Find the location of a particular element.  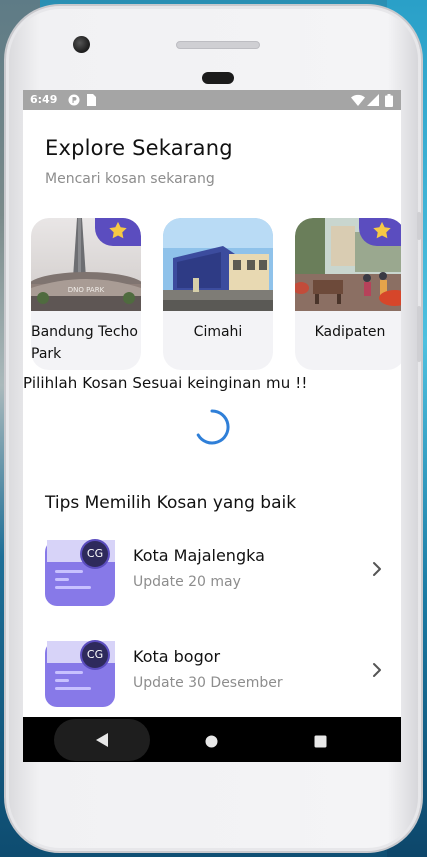

prompt-text: Pilihlah Kosan Sesuai keinginan mu !! is located at coordinates (165, 383).